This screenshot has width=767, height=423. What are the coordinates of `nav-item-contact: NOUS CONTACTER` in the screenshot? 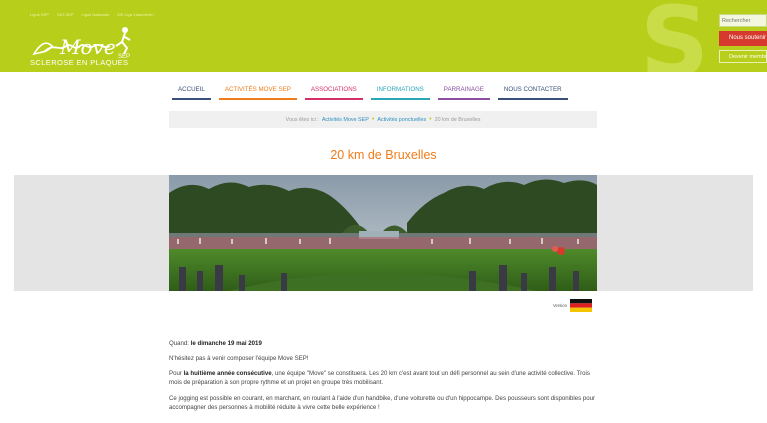 It's located at (532, 92).